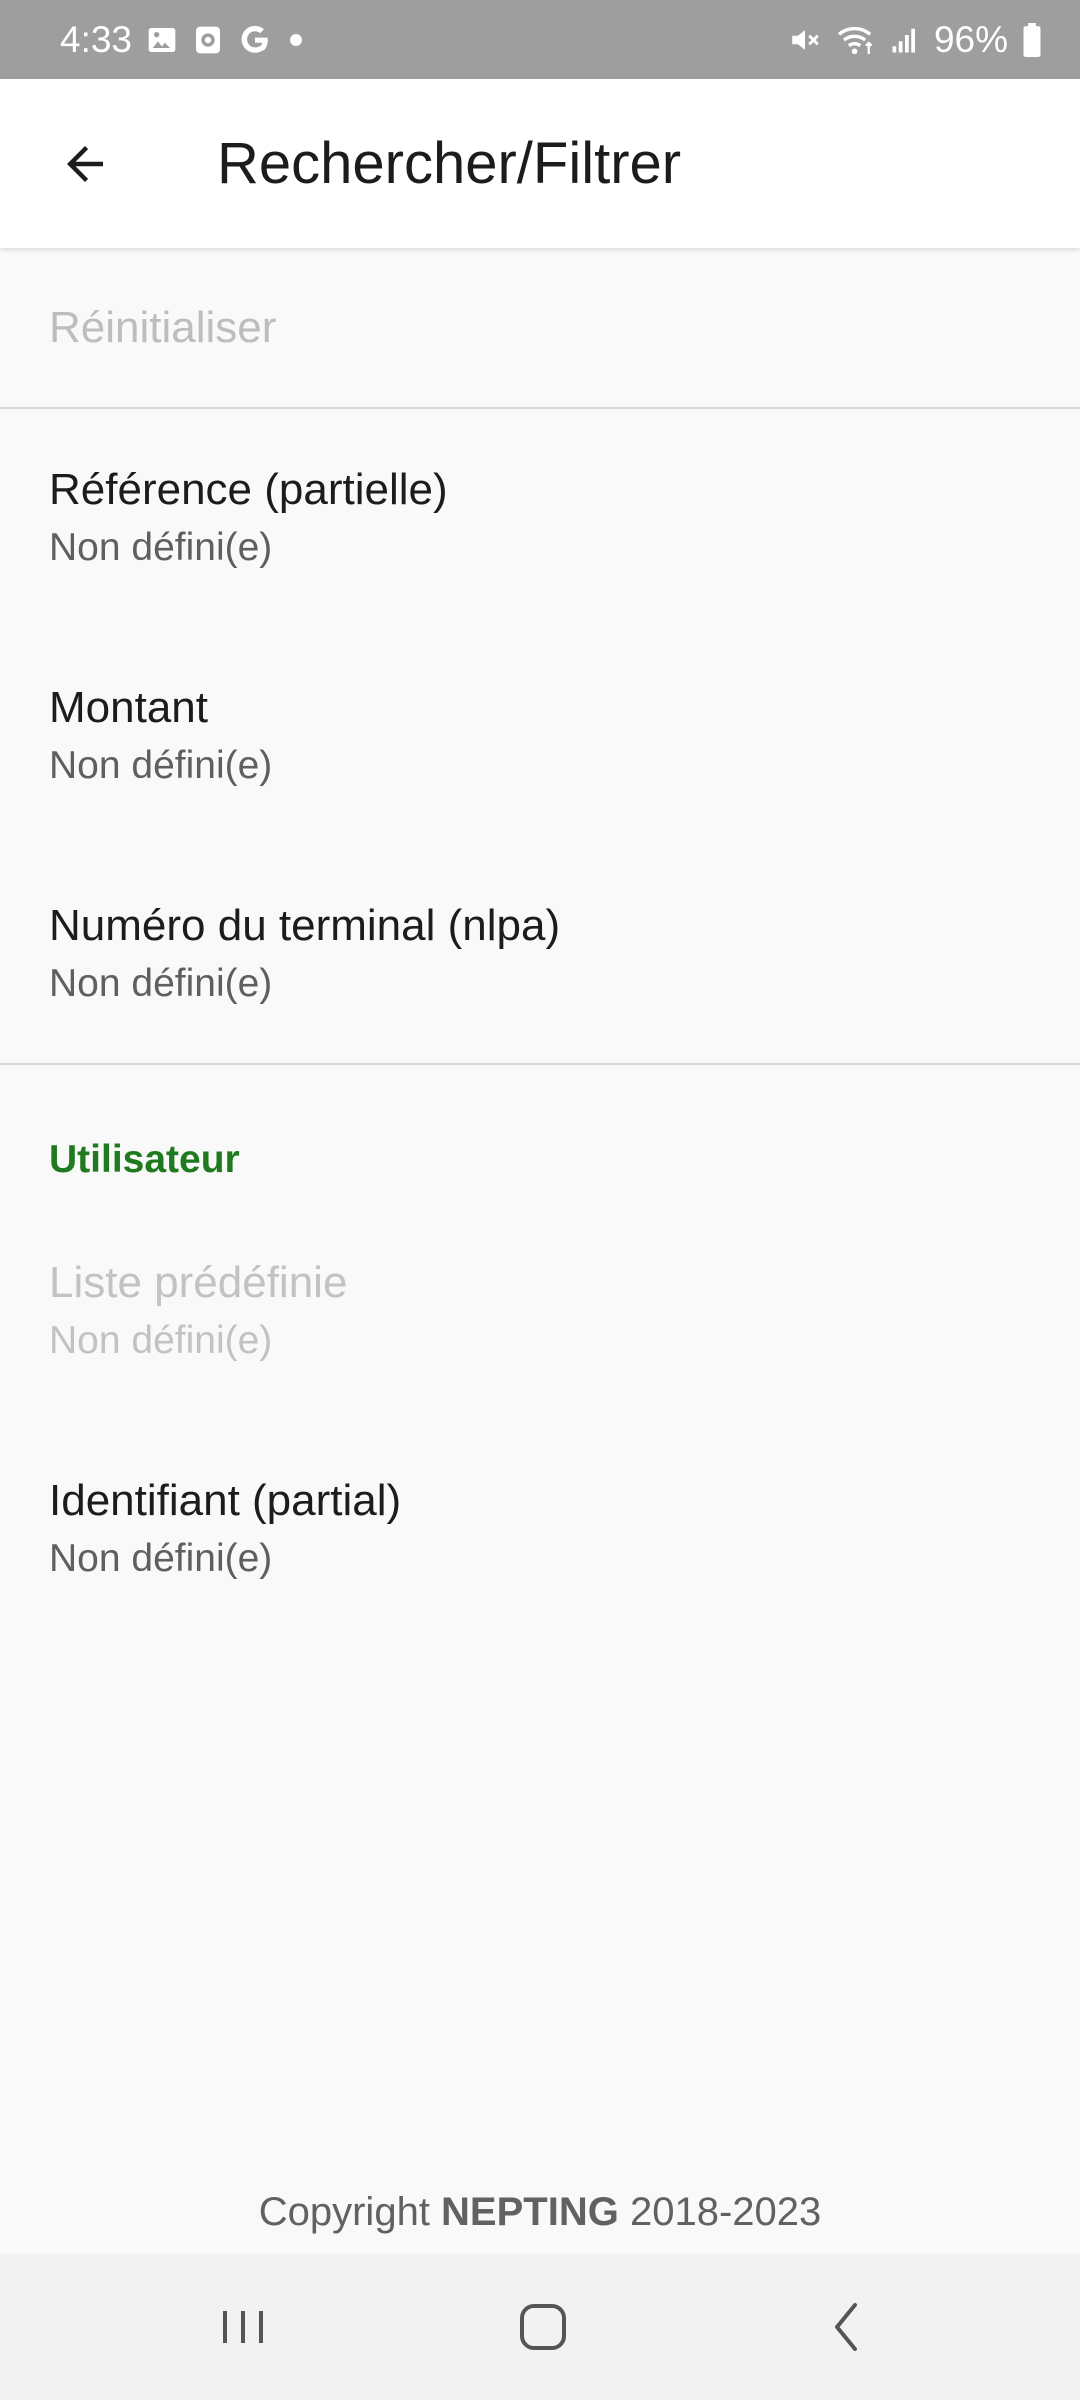  I want to click on home-icon, so click(543, 2327).